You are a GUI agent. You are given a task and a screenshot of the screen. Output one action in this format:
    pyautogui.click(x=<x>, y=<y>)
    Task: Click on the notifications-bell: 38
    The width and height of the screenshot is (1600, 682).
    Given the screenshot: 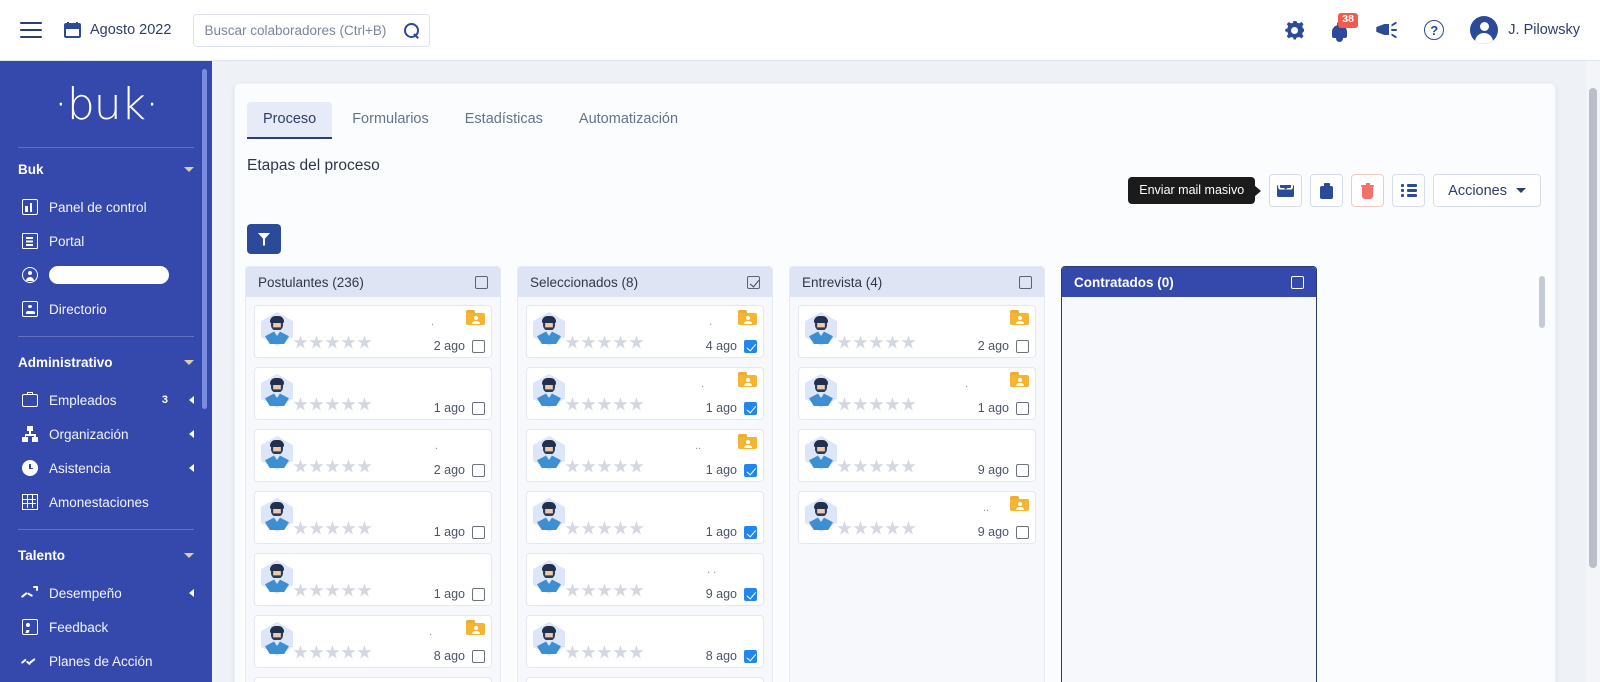 What is the action you would take?
    pyautogui.click(x=1344, y=27)
    